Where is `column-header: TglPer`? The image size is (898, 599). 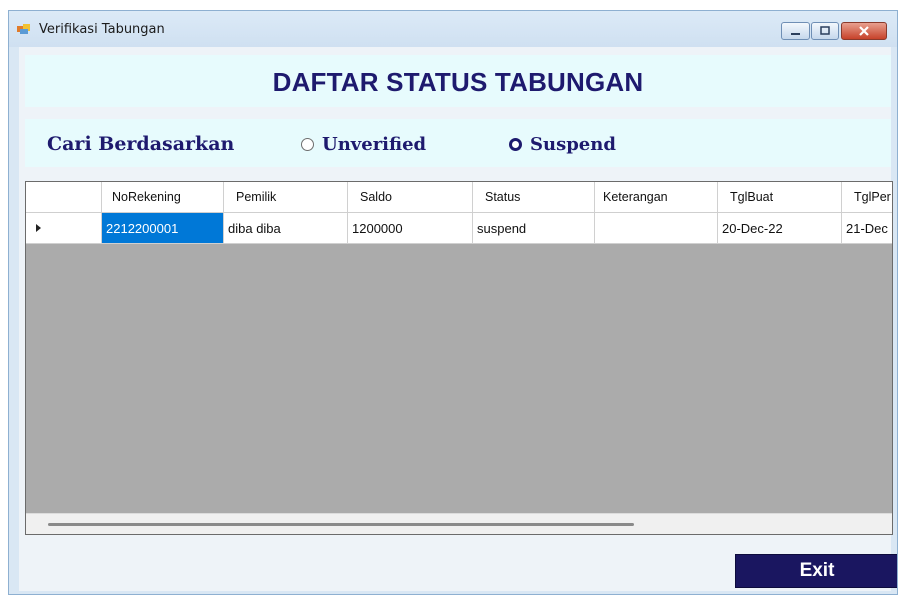 column-header: TglPer is located at coordinates (867, 197).